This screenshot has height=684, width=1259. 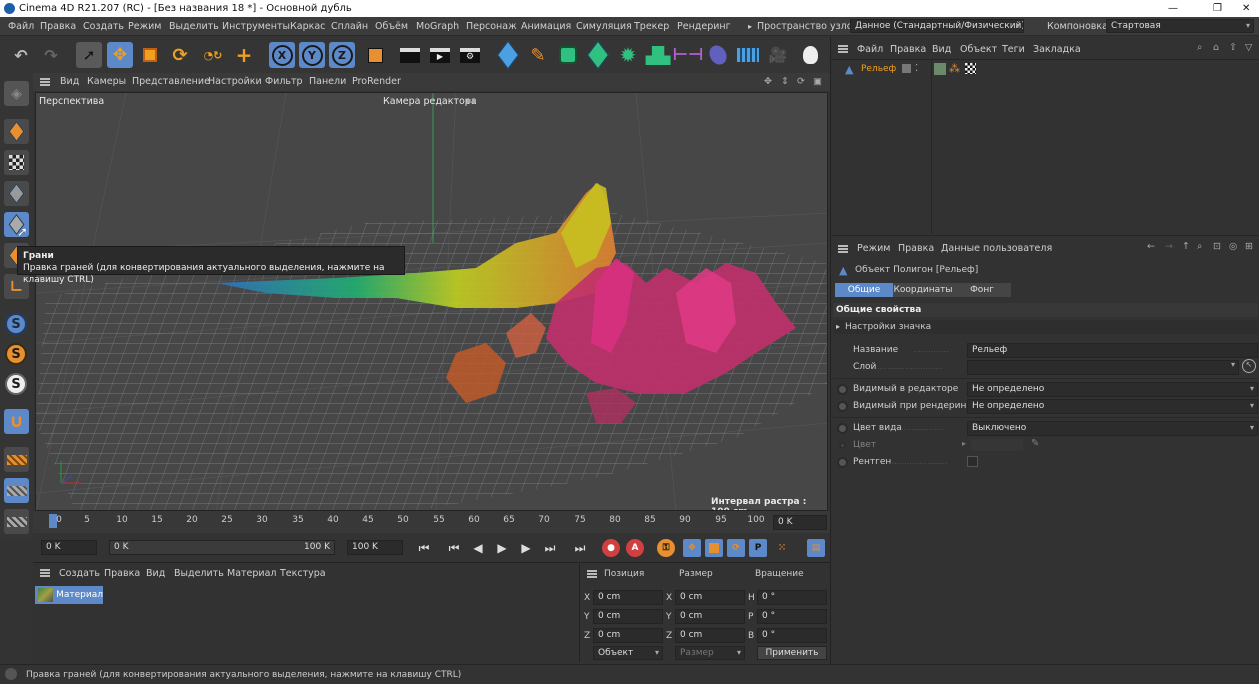 I want to click on phong-tag-icon: ⁂, so click(x=954, y=68).